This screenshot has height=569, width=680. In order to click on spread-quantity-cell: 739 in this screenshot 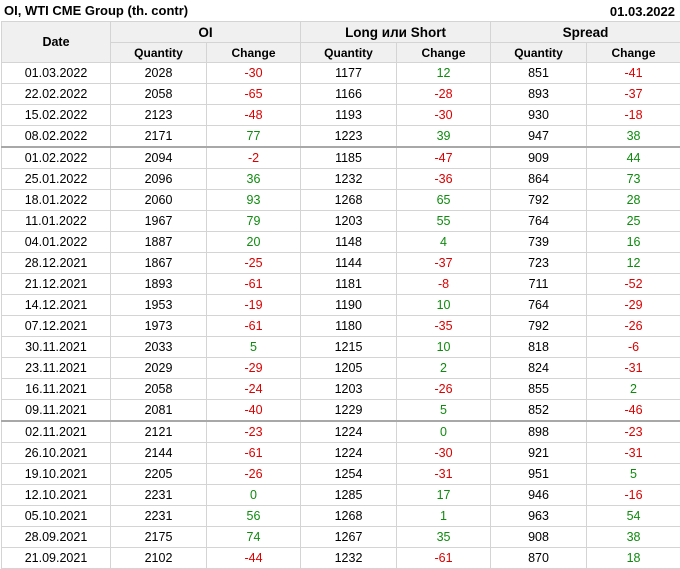, I will do `click(539, 242)`.